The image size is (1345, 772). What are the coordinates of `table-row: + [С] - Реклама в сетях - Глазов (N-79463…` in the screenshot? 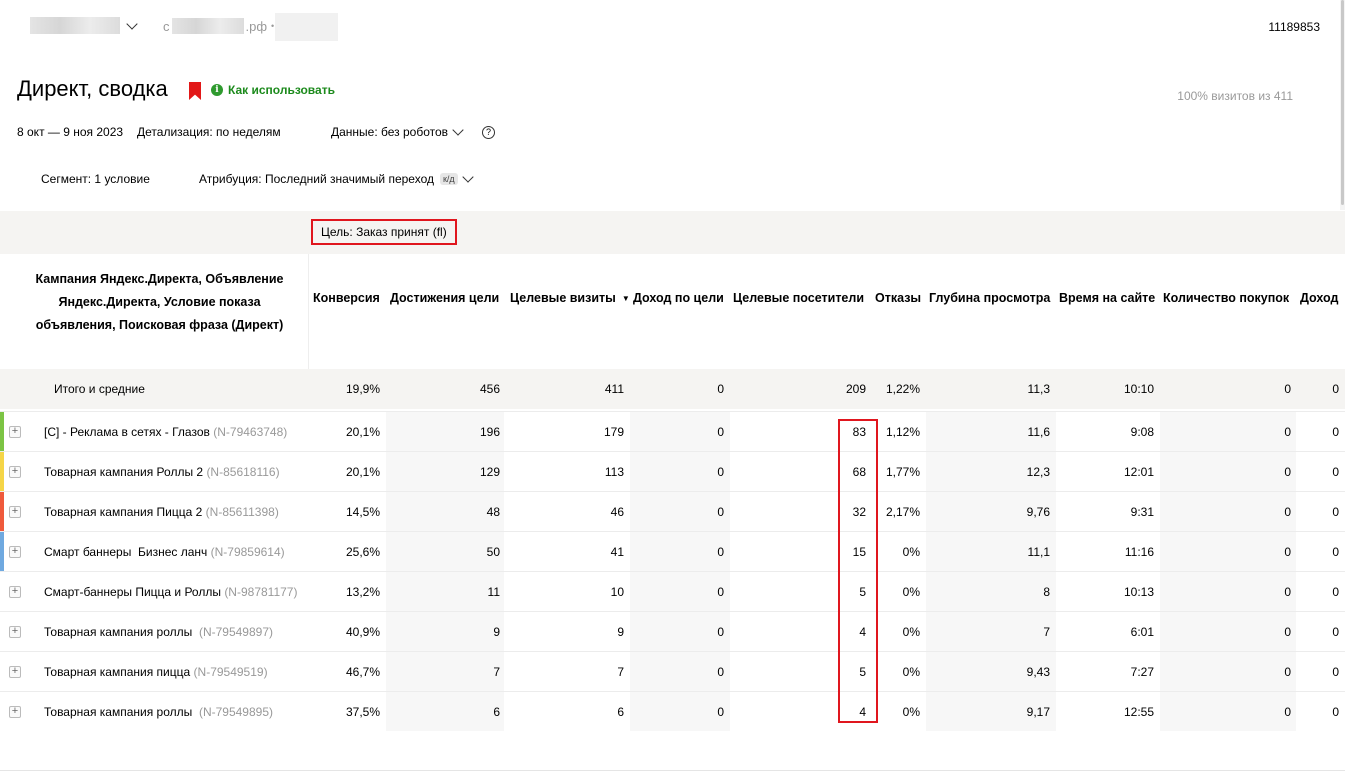 It's located at (672, 431).